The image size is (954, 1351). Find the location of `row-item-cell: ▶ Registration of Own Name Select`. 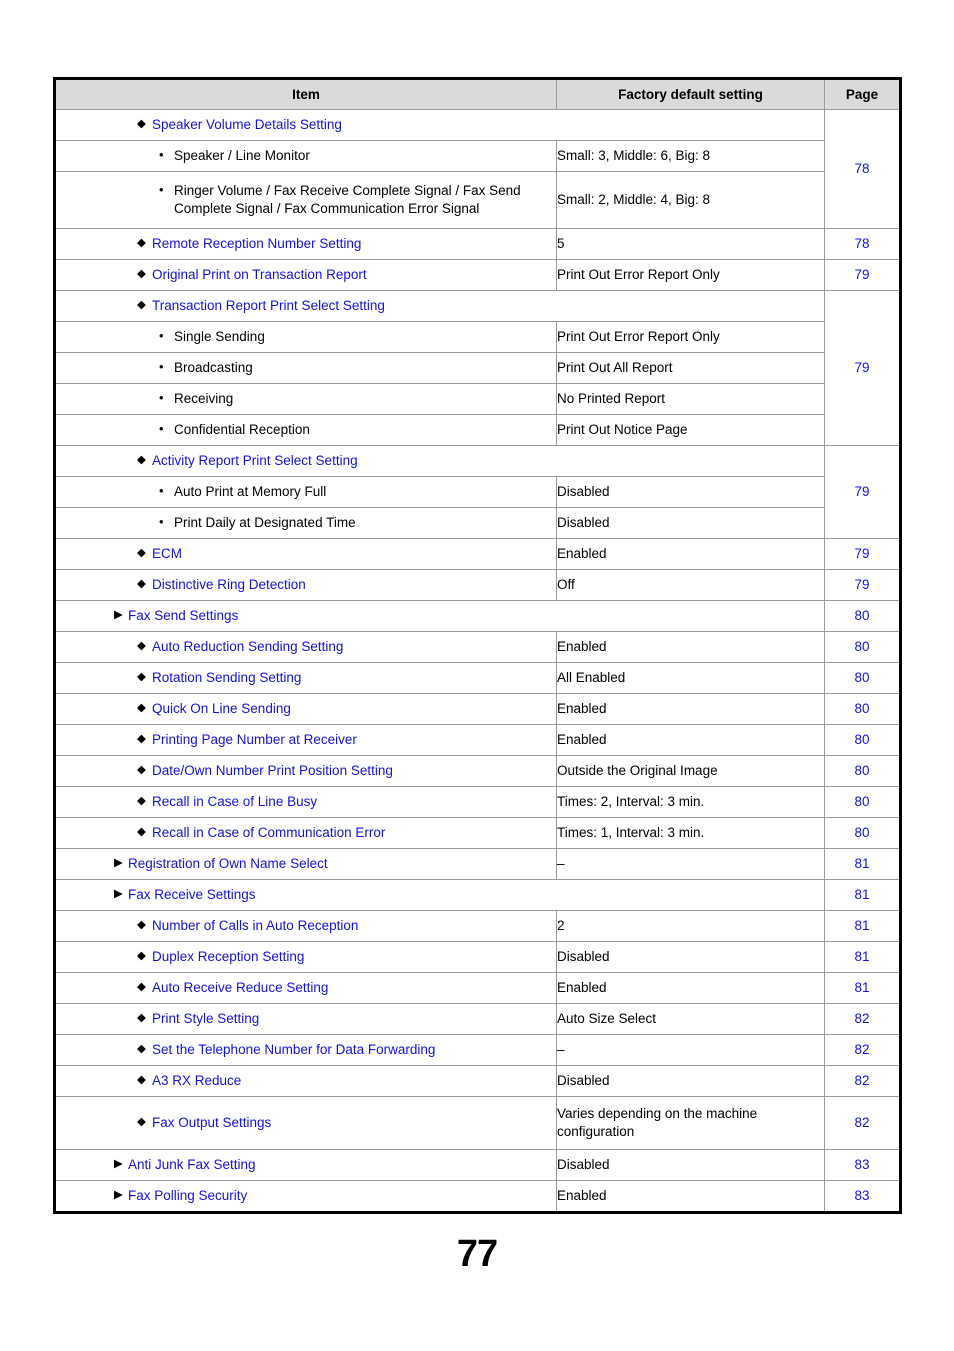

row-item-cell: ▶ Registration of Own Name Select is located at coordinates (305, 864).